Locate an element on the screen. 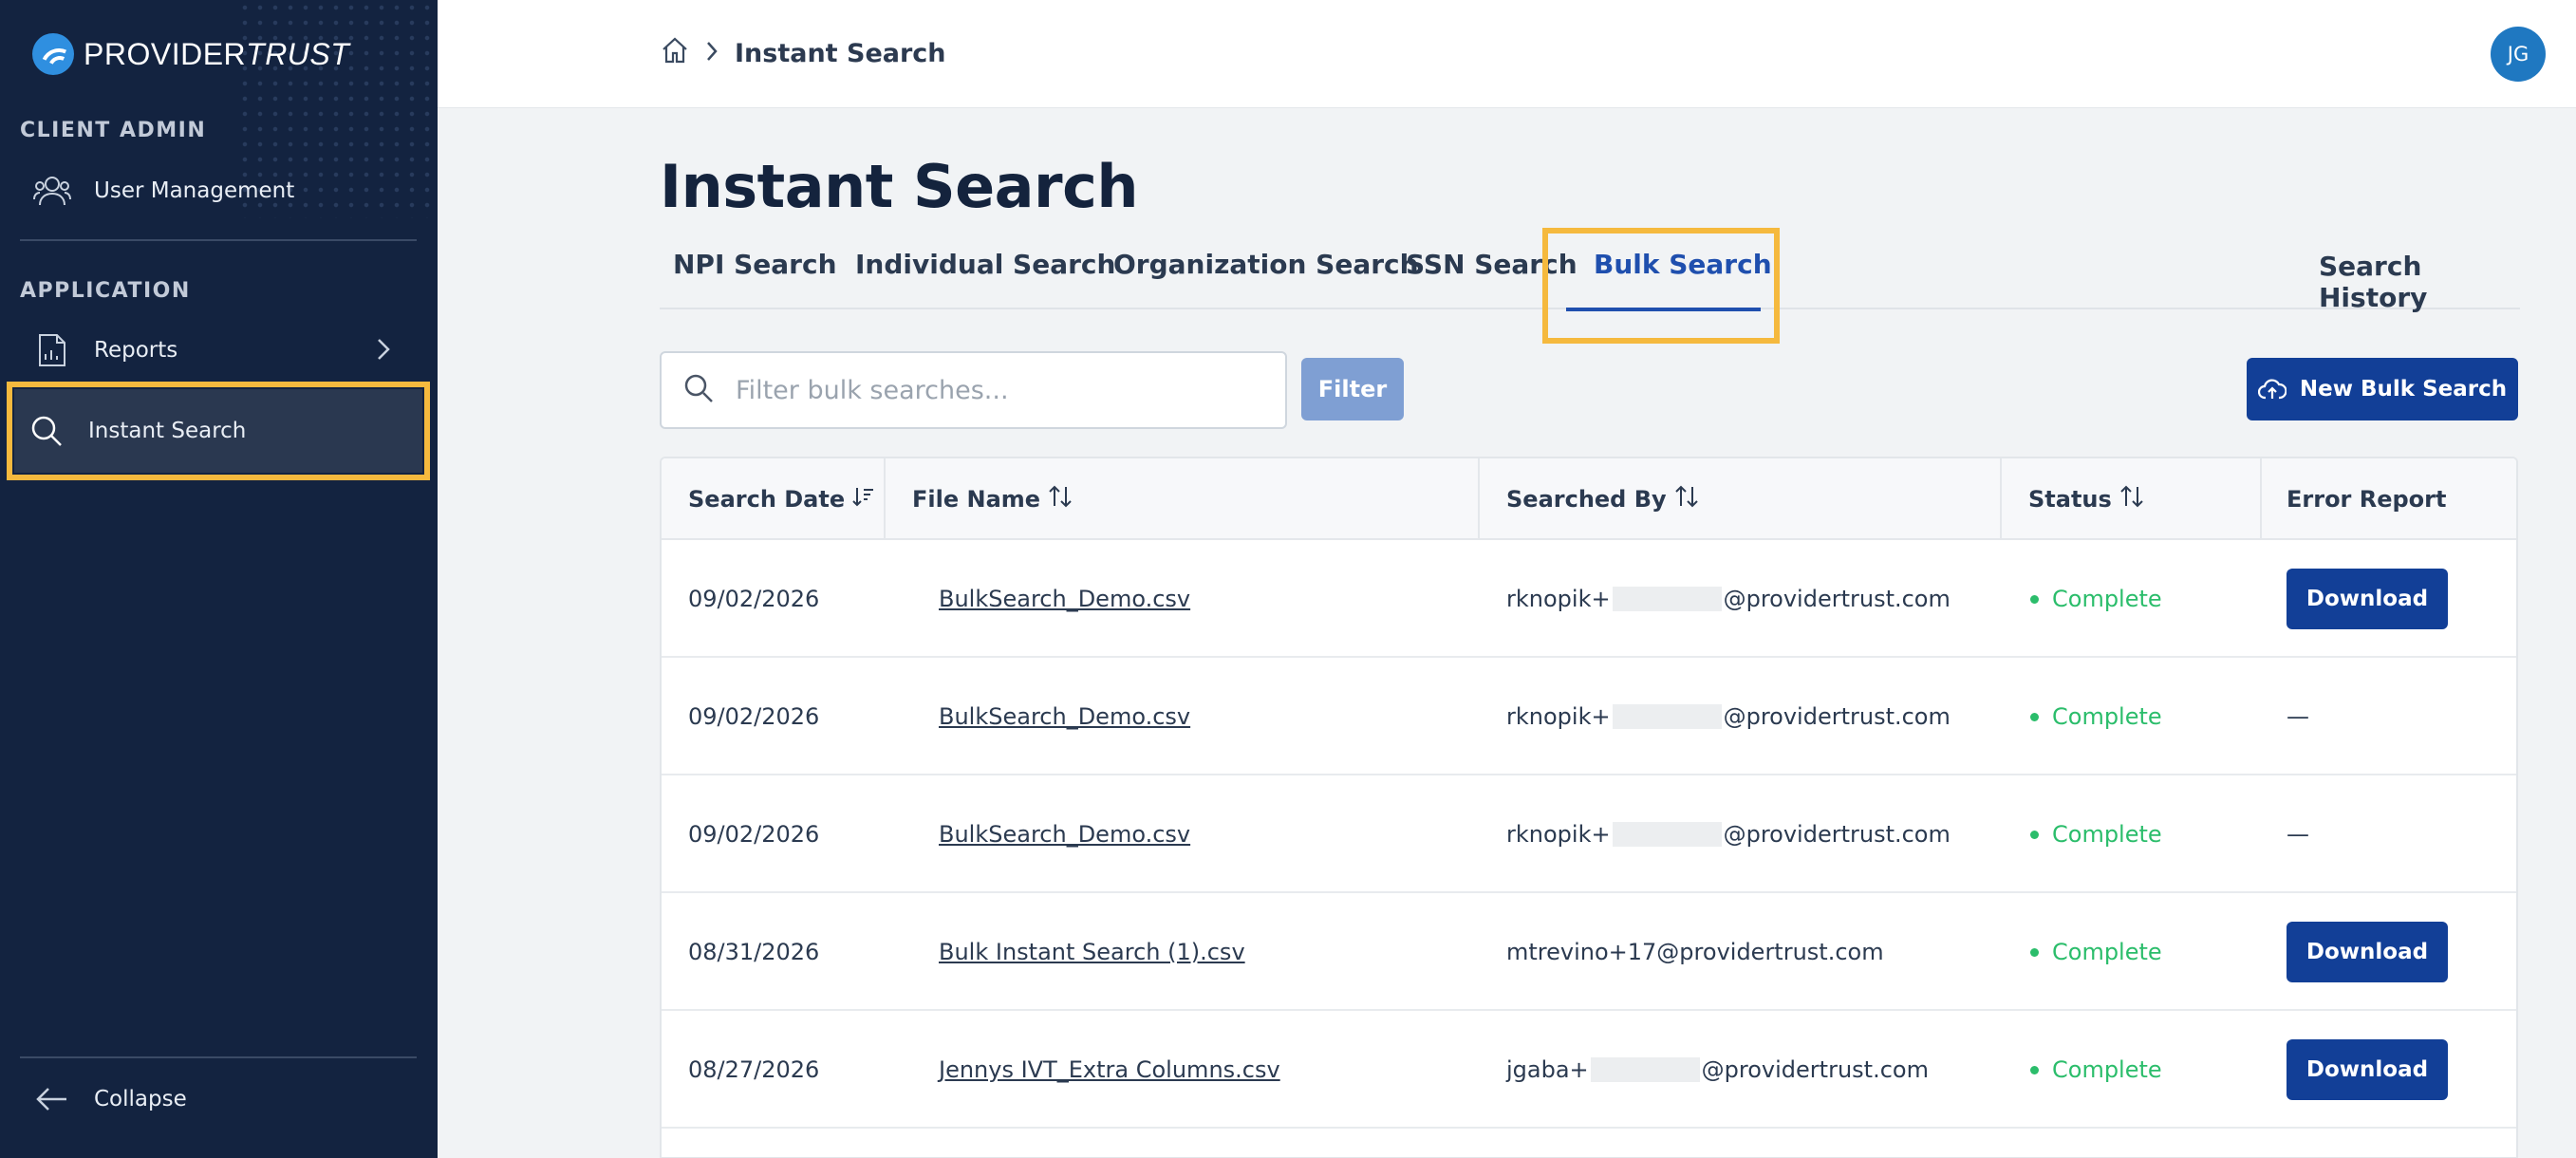 The image size is (2576, 1158). brand-logo-icon is located at coordinates (53, 54).